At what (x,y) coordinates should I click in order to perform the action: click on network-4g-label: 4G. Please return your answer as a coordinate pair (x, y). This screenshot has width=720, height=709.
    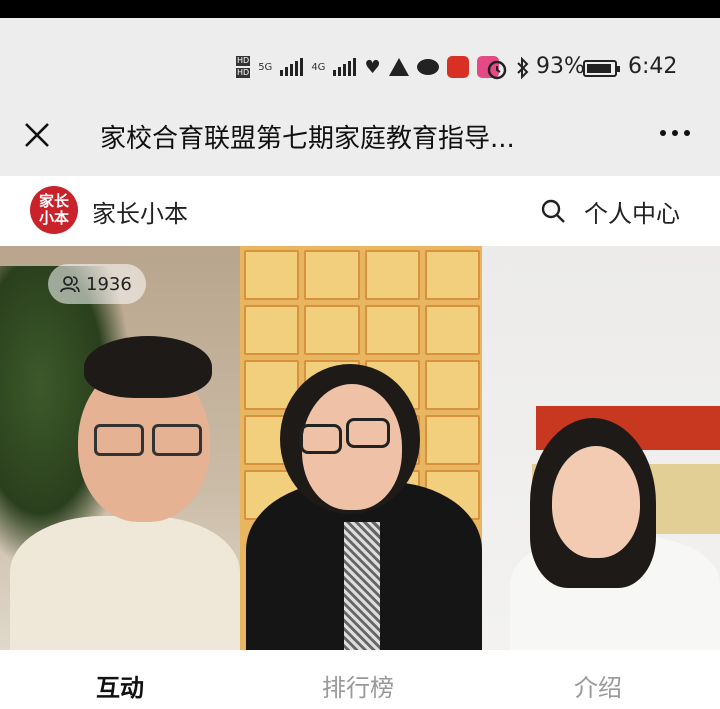
    Looking at the image, I should click on (318, 67).